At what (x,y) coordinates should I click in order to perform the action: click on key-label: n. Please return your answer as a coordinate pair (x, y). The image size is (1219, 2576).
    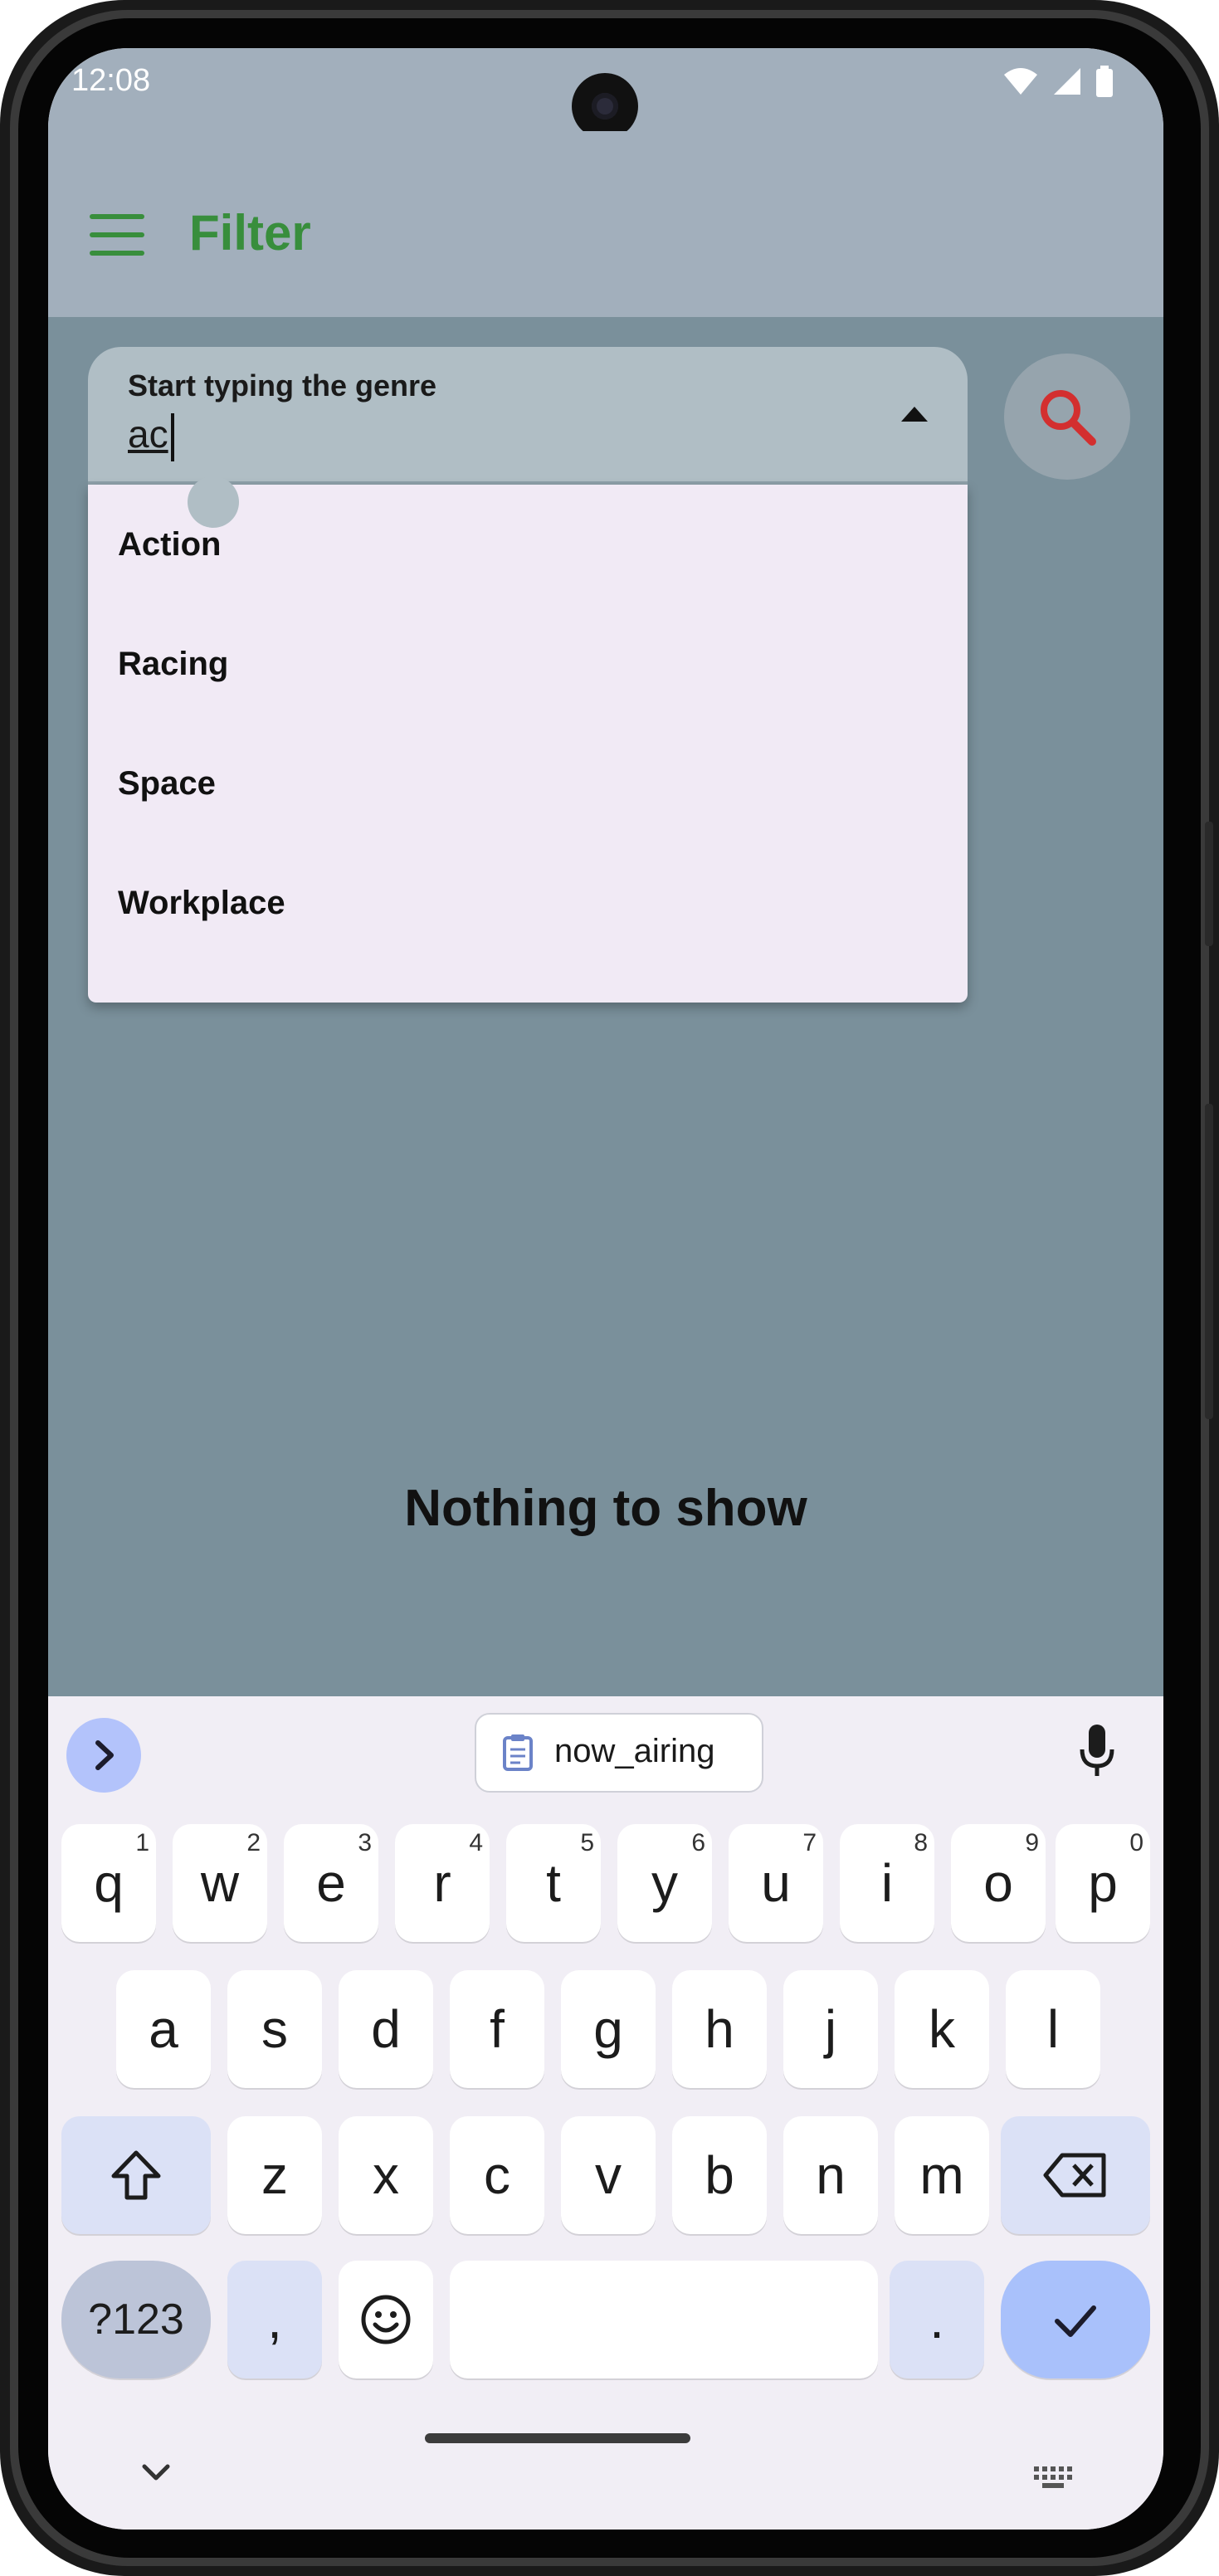
    Looking at the image, I should click on (831, 2175).